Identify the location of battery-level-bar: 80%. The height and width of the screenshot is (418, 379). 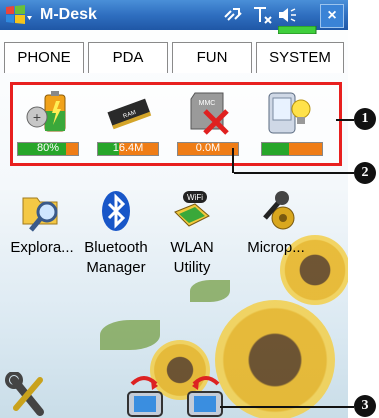
(48, 149).